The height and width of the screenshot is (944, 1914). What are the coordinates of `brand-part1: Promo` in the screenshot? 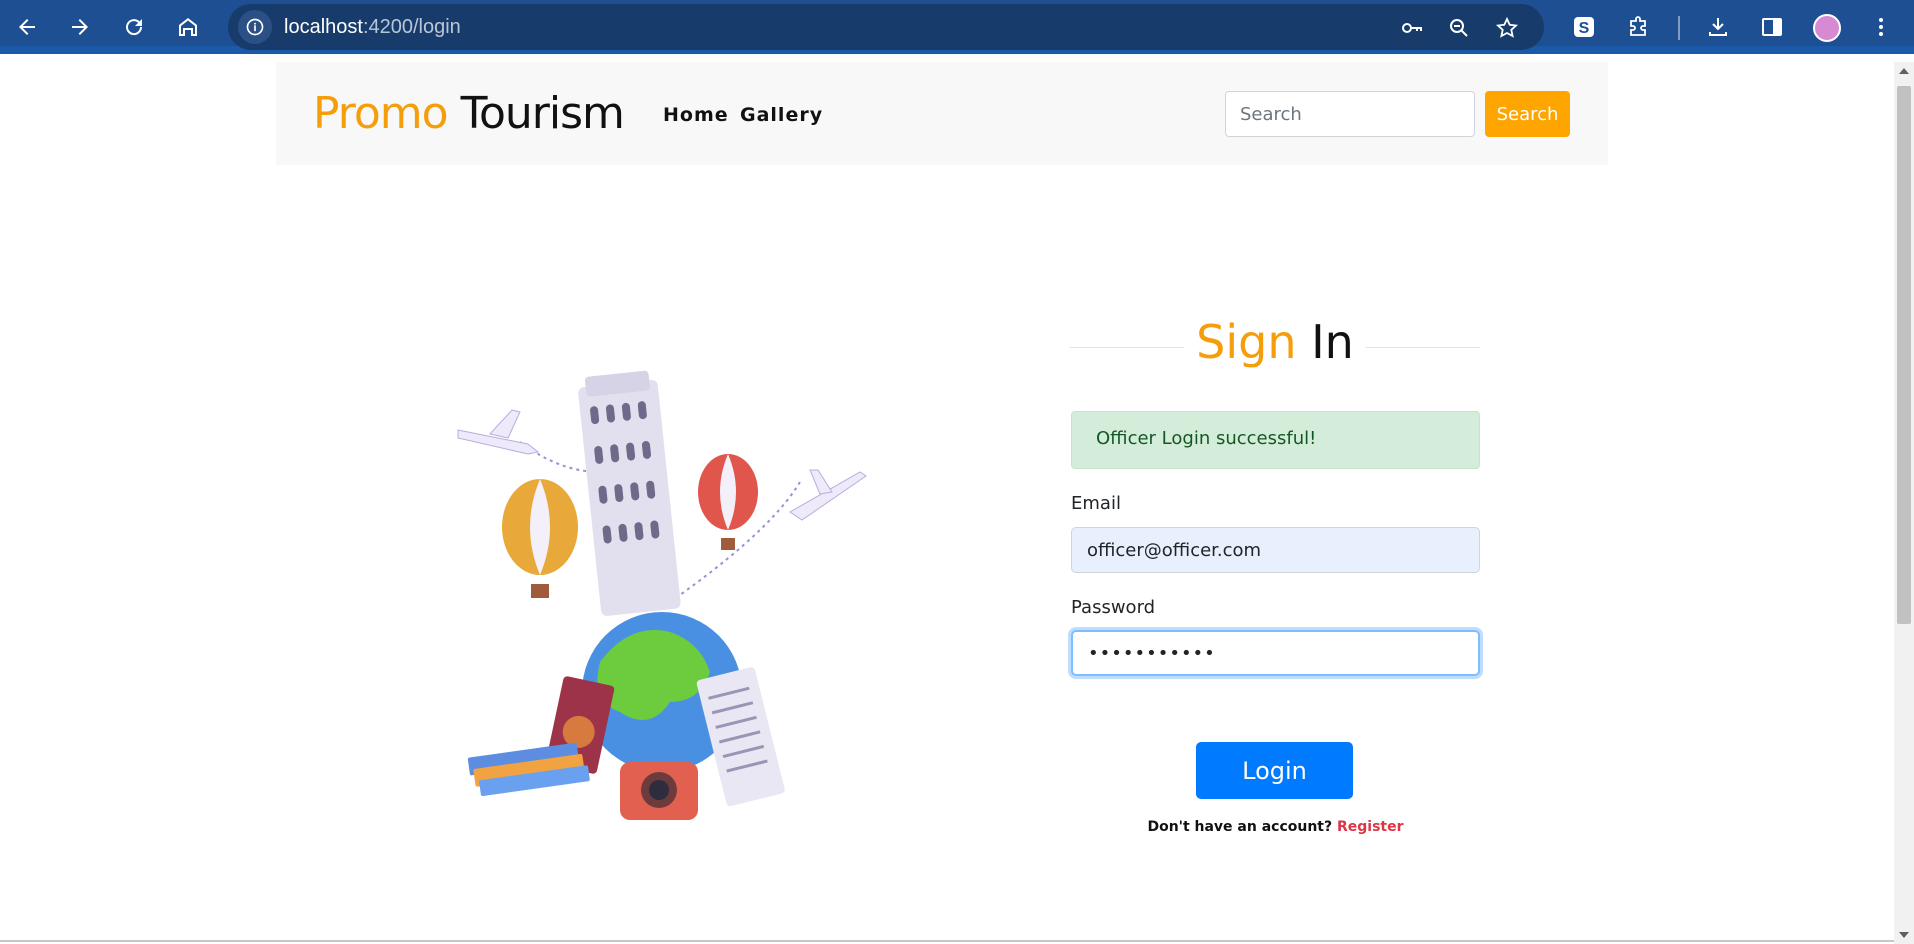 It's located at (381, 113).